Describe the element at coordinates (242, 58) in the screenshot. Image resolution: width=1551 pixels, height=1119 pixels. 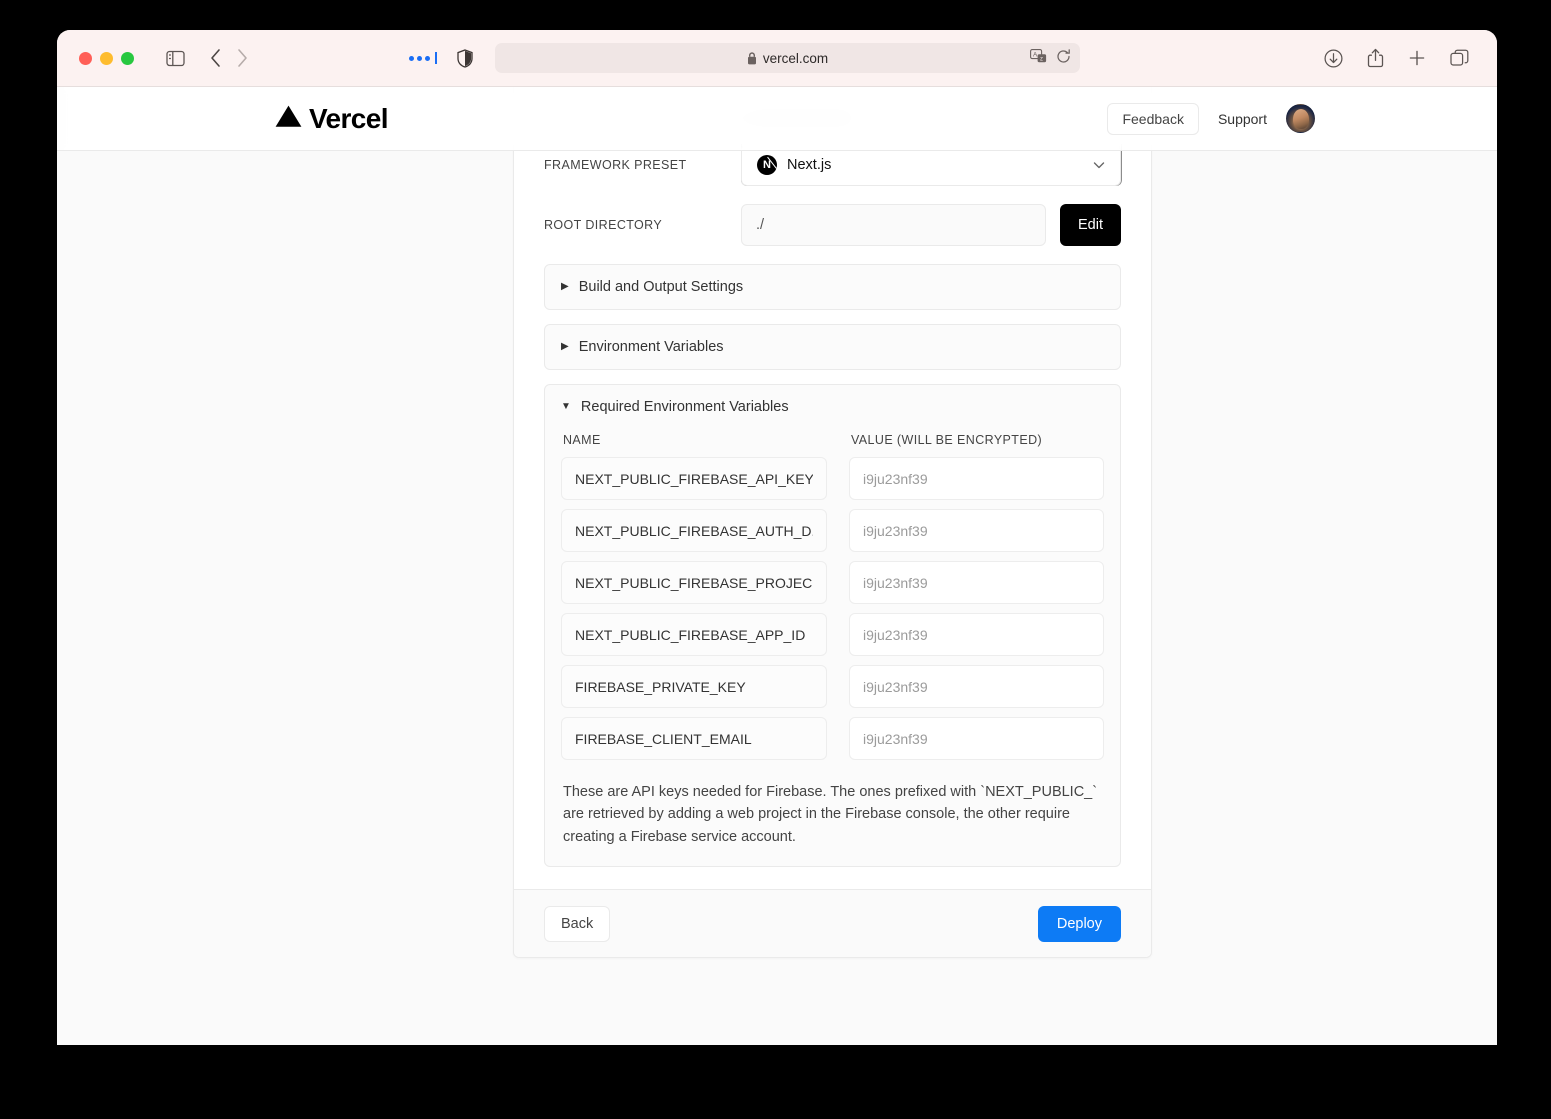
I see `forward-button-icon` at that location.